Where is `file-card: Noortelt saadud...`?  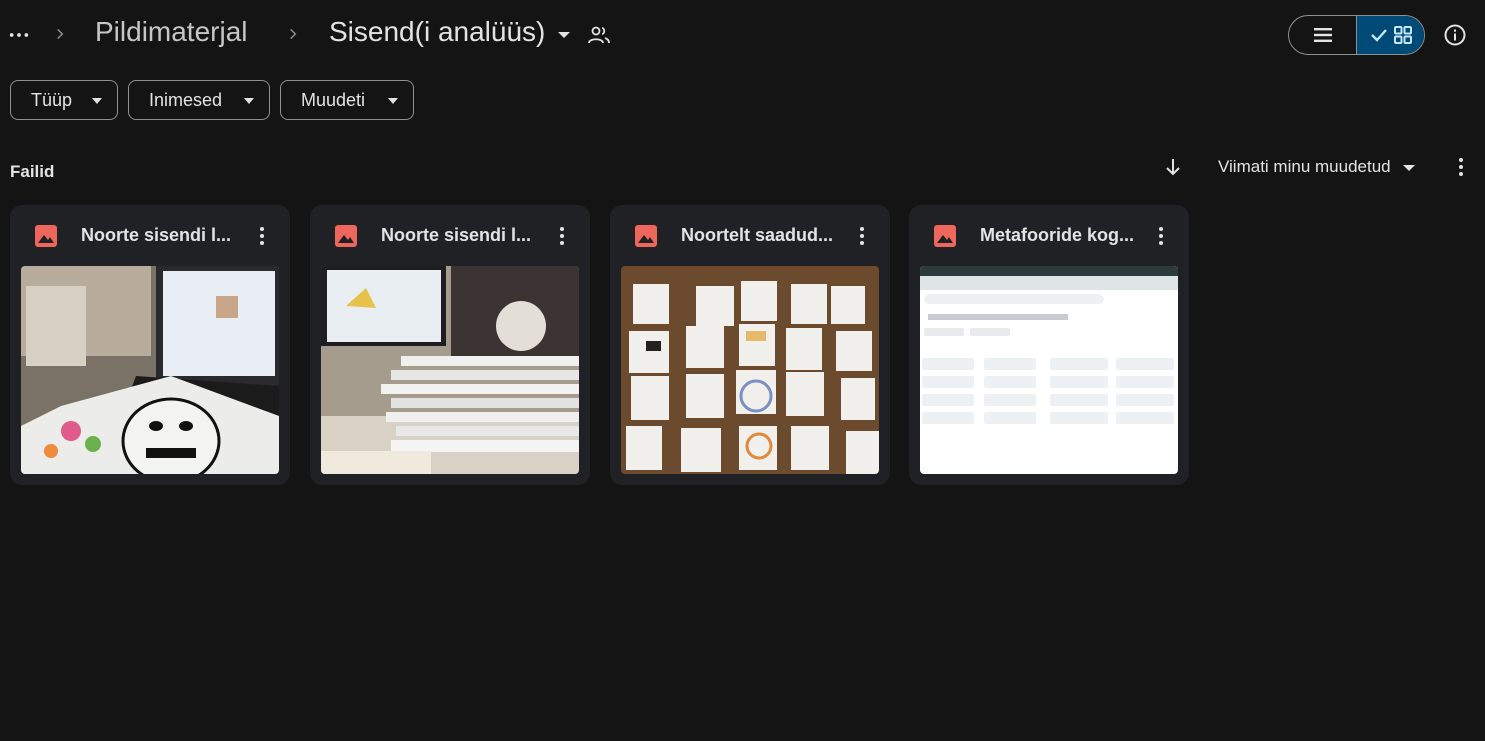 file-card: Noortelt saadud... is located at coordinates (750, 345).